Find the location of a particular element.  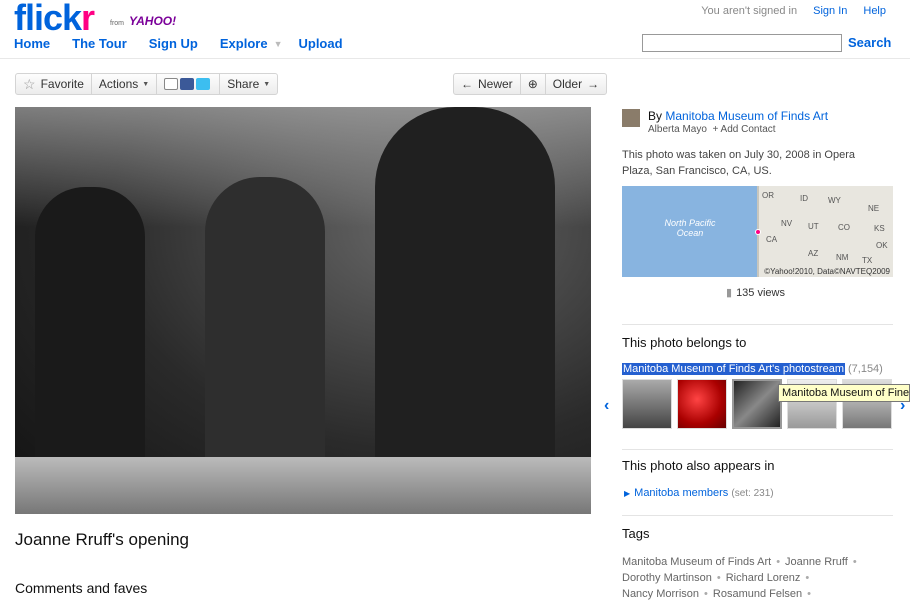

star-icon: ☆ is located at coordinates (29, 83).